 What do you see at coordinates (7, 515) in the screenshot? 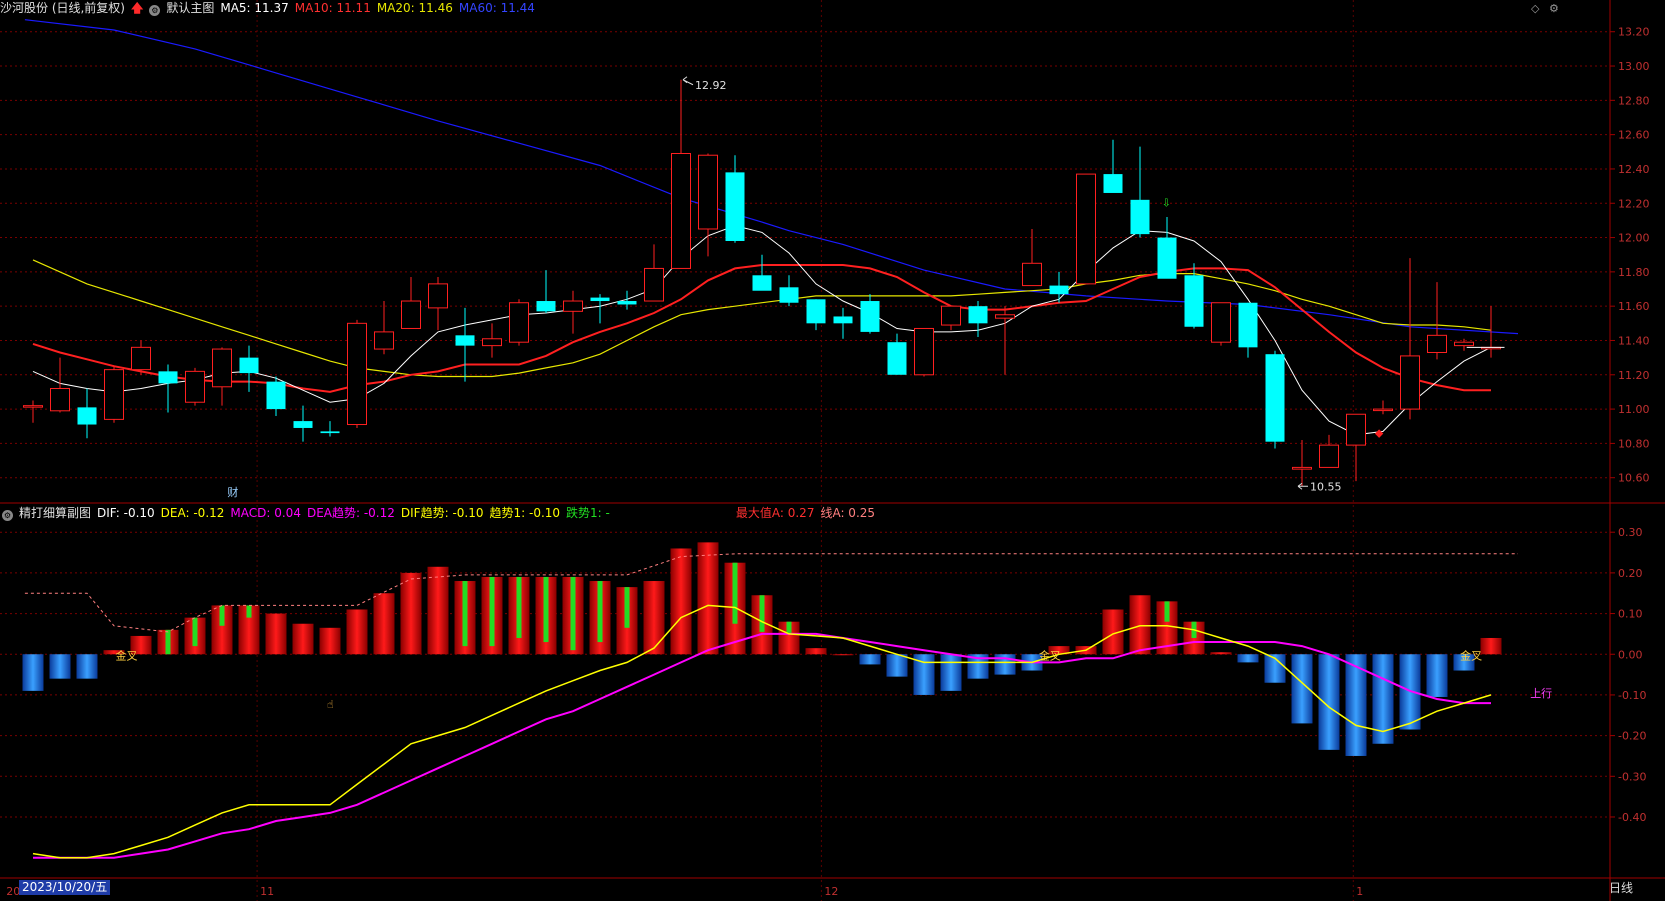
I see `indicator-settings-icon: ⚙` at bounding box center [7, 515].